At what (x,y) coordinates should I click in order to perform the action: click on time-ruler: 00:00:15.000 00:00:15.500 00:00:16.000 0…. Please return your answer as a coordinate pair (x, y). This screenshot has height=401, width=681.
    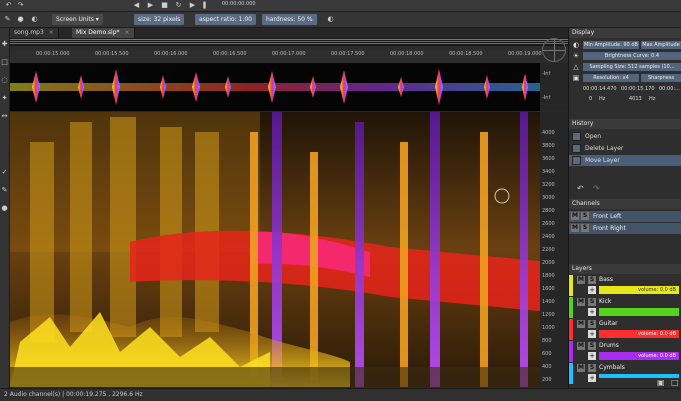
    Looking at the image, I should click on (276, 56).